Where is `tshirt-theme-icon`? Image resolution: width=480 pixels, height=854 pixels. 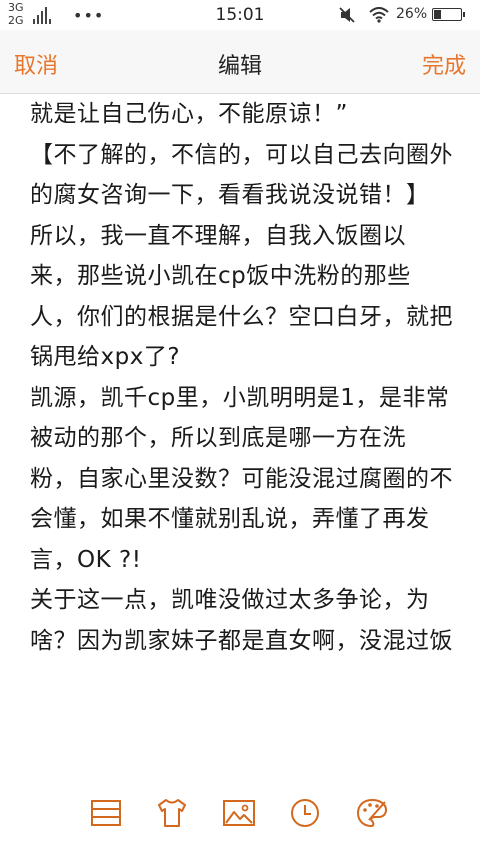 tshirt-theme-icon is located at coordinates (172, 813).